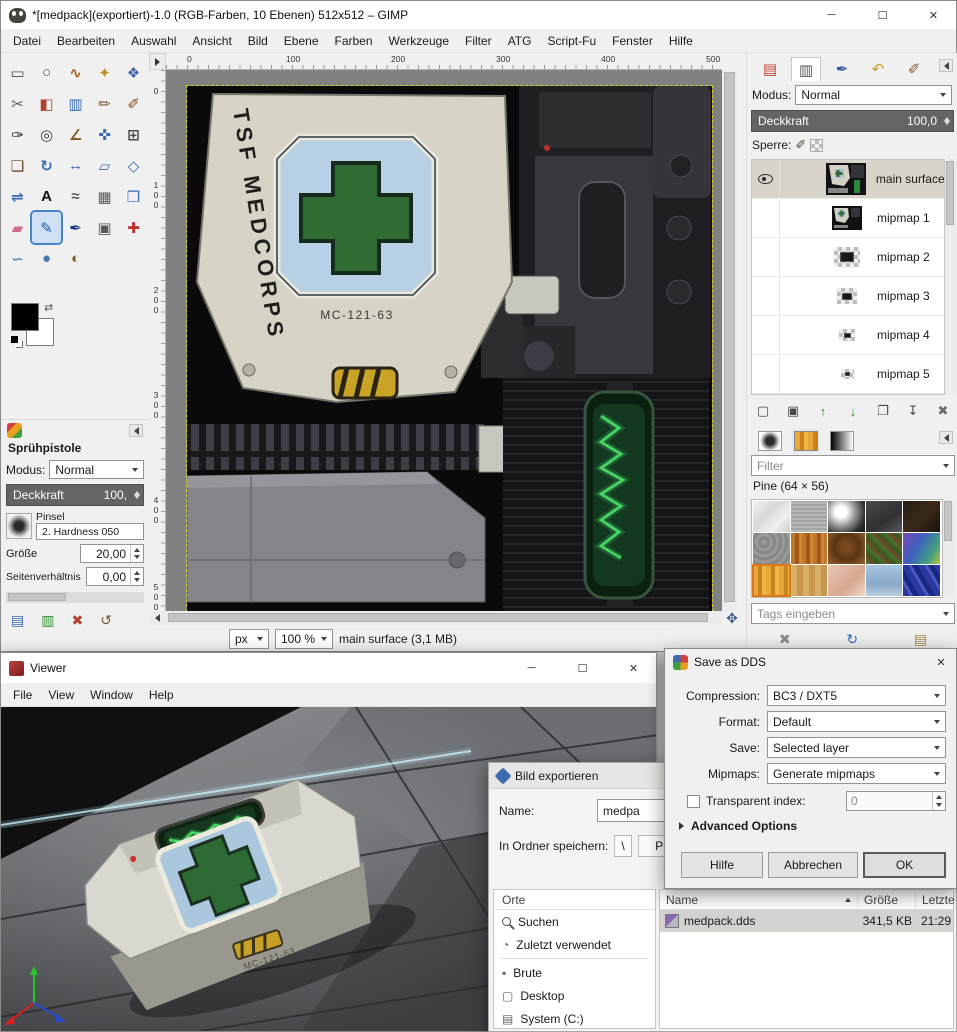 This screenshot has height=1032, width=957. I want to click on menu-item: Fenster, so click(632, 41).